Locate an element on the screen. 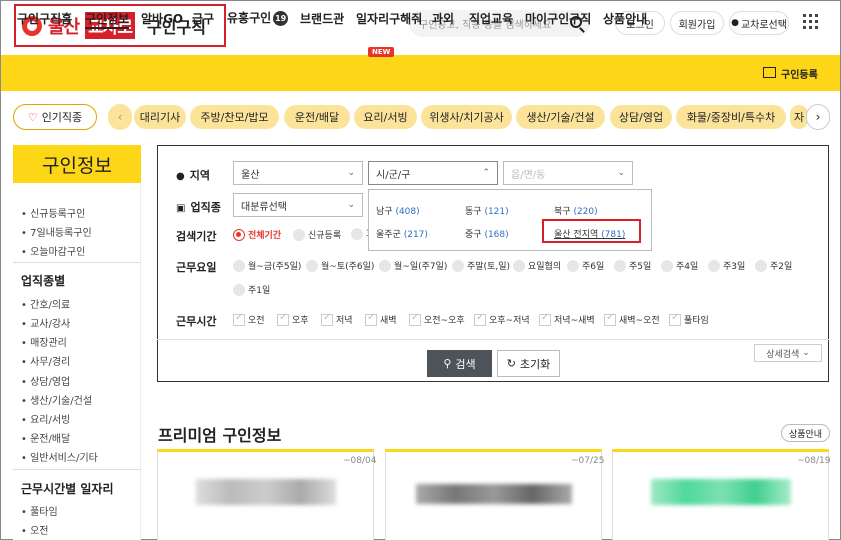  sidebar-item-7days: • 7일내등록구인 is located at coordinates (56, 231).